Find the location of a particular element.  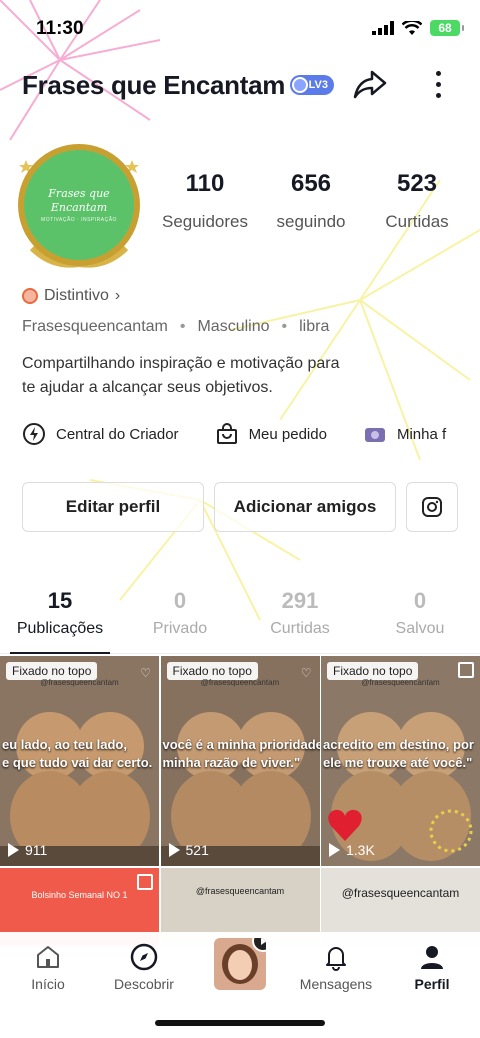

profile-name: Frases que Encantam is located at coordinates (154, 85).